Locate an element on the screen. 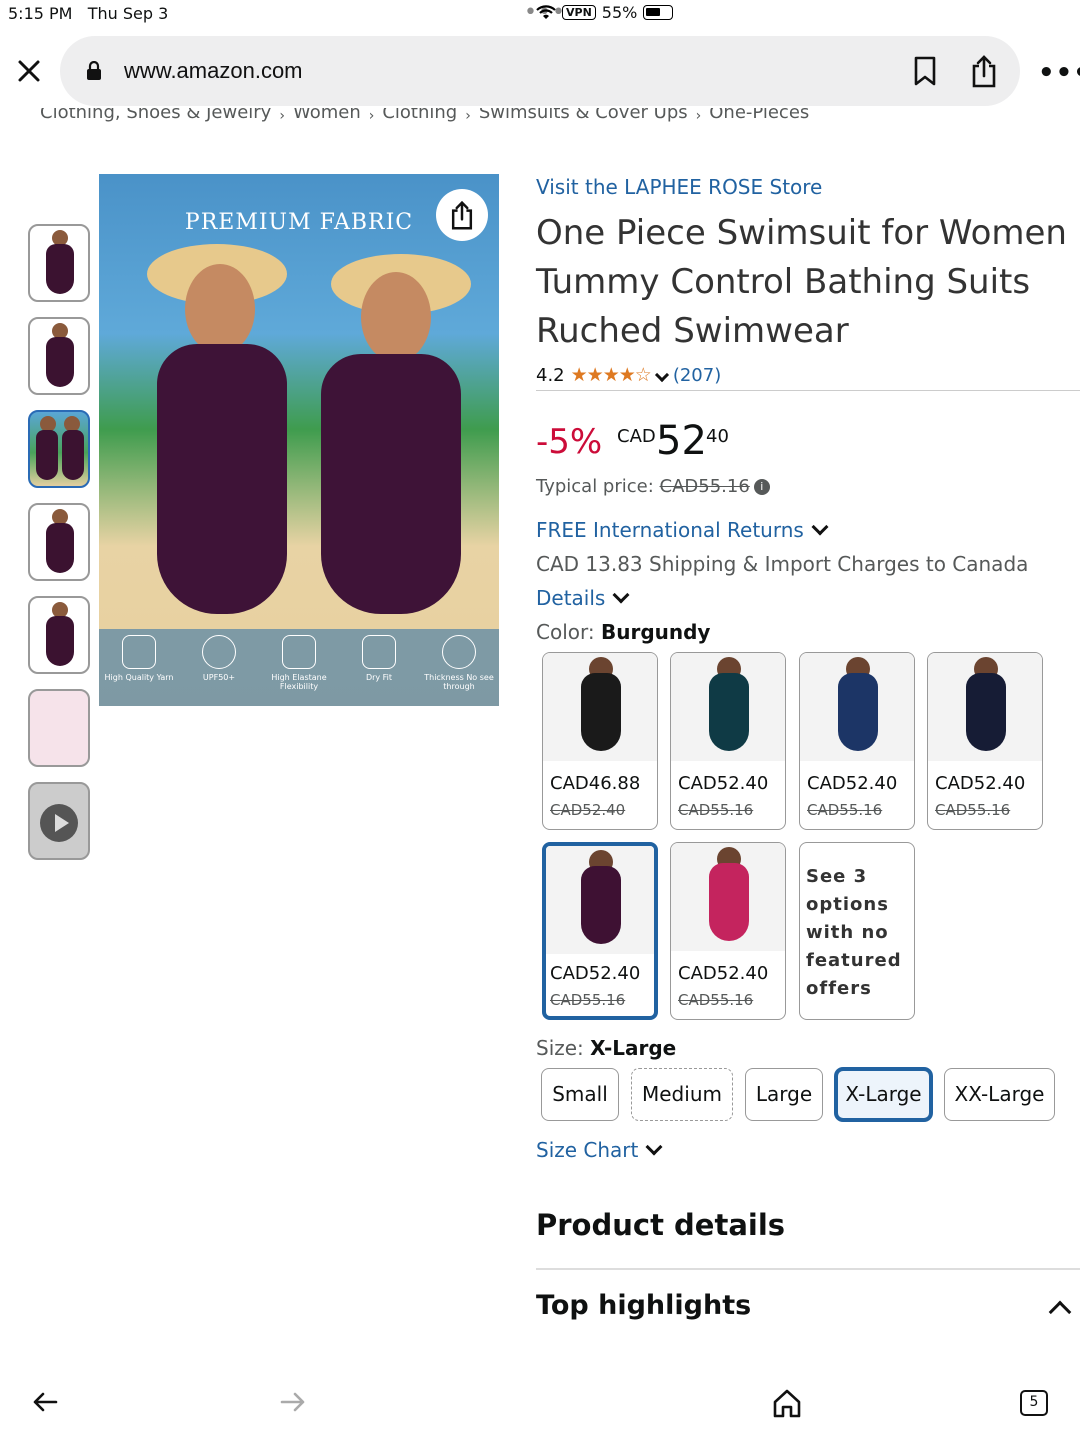 Image resolution: width=1080 pixels, height=1440 pixels. price-fraction: 40 is located at coordinates (717, 436).